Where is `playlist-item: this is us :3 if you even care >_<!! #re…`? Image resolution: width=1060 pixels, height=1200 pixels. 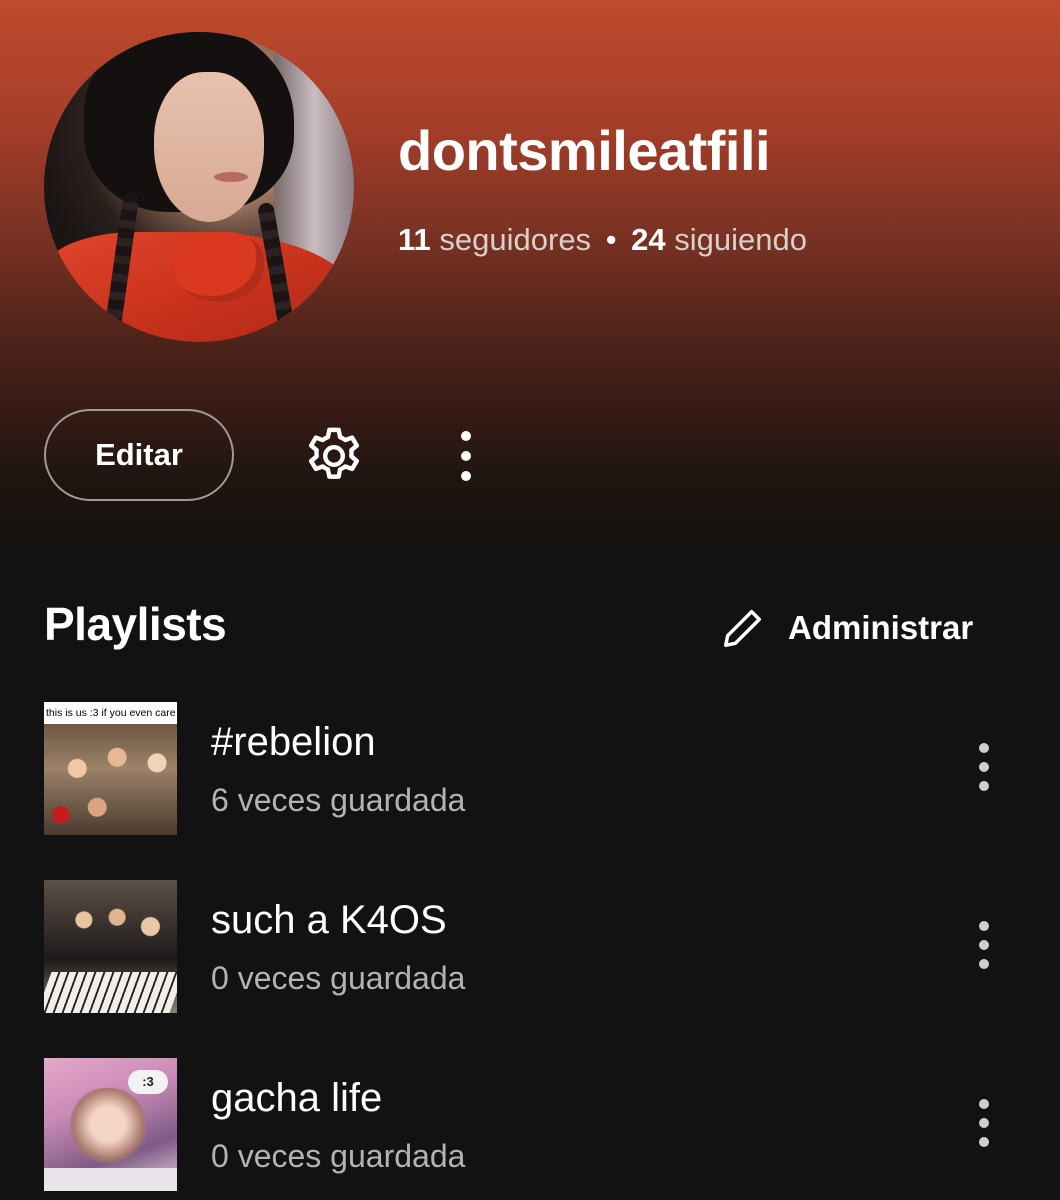
playlist-item: this is us :3 if you even care >_<!! #re… is located at coordinates (539, 769).